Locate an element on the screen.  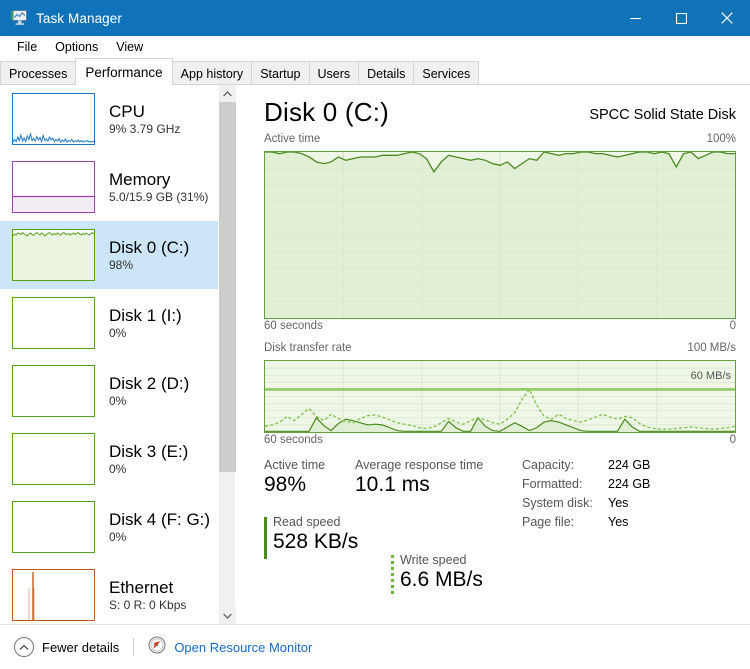
sidebar-item-title: Disk 0 (C:) is located at coordinates (149, 247).